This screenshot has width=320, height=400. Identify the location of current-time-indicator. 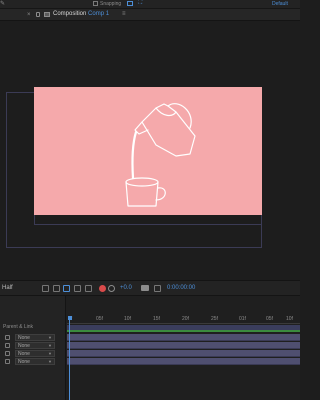
(70, 358).